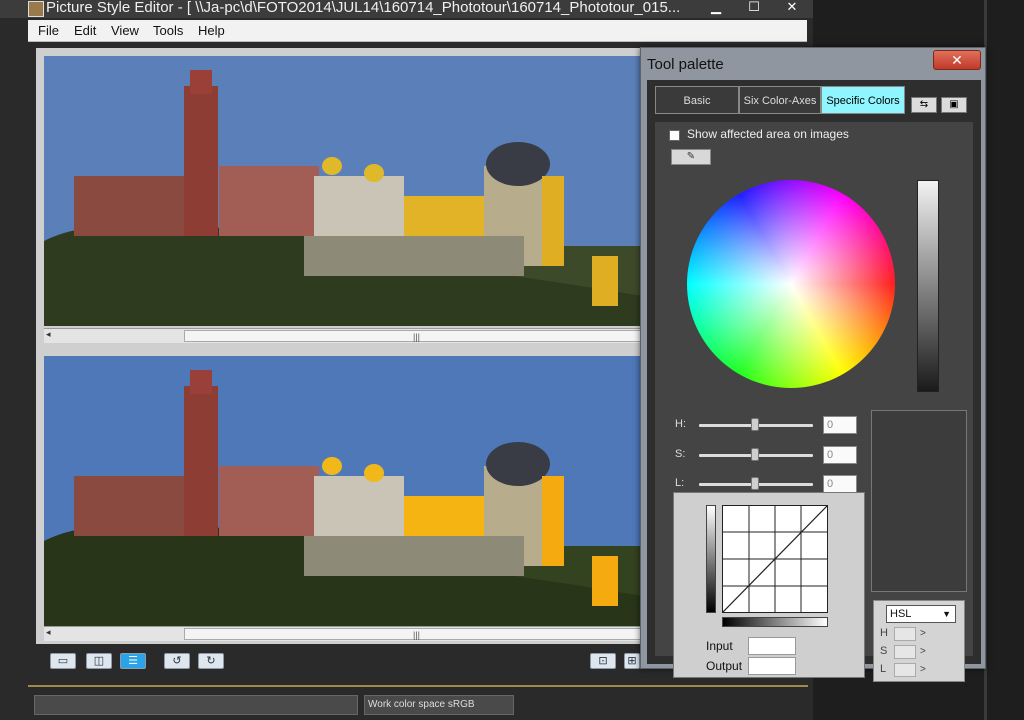  I want to click on split-vertical-icon: ◫, so click(99, 661).